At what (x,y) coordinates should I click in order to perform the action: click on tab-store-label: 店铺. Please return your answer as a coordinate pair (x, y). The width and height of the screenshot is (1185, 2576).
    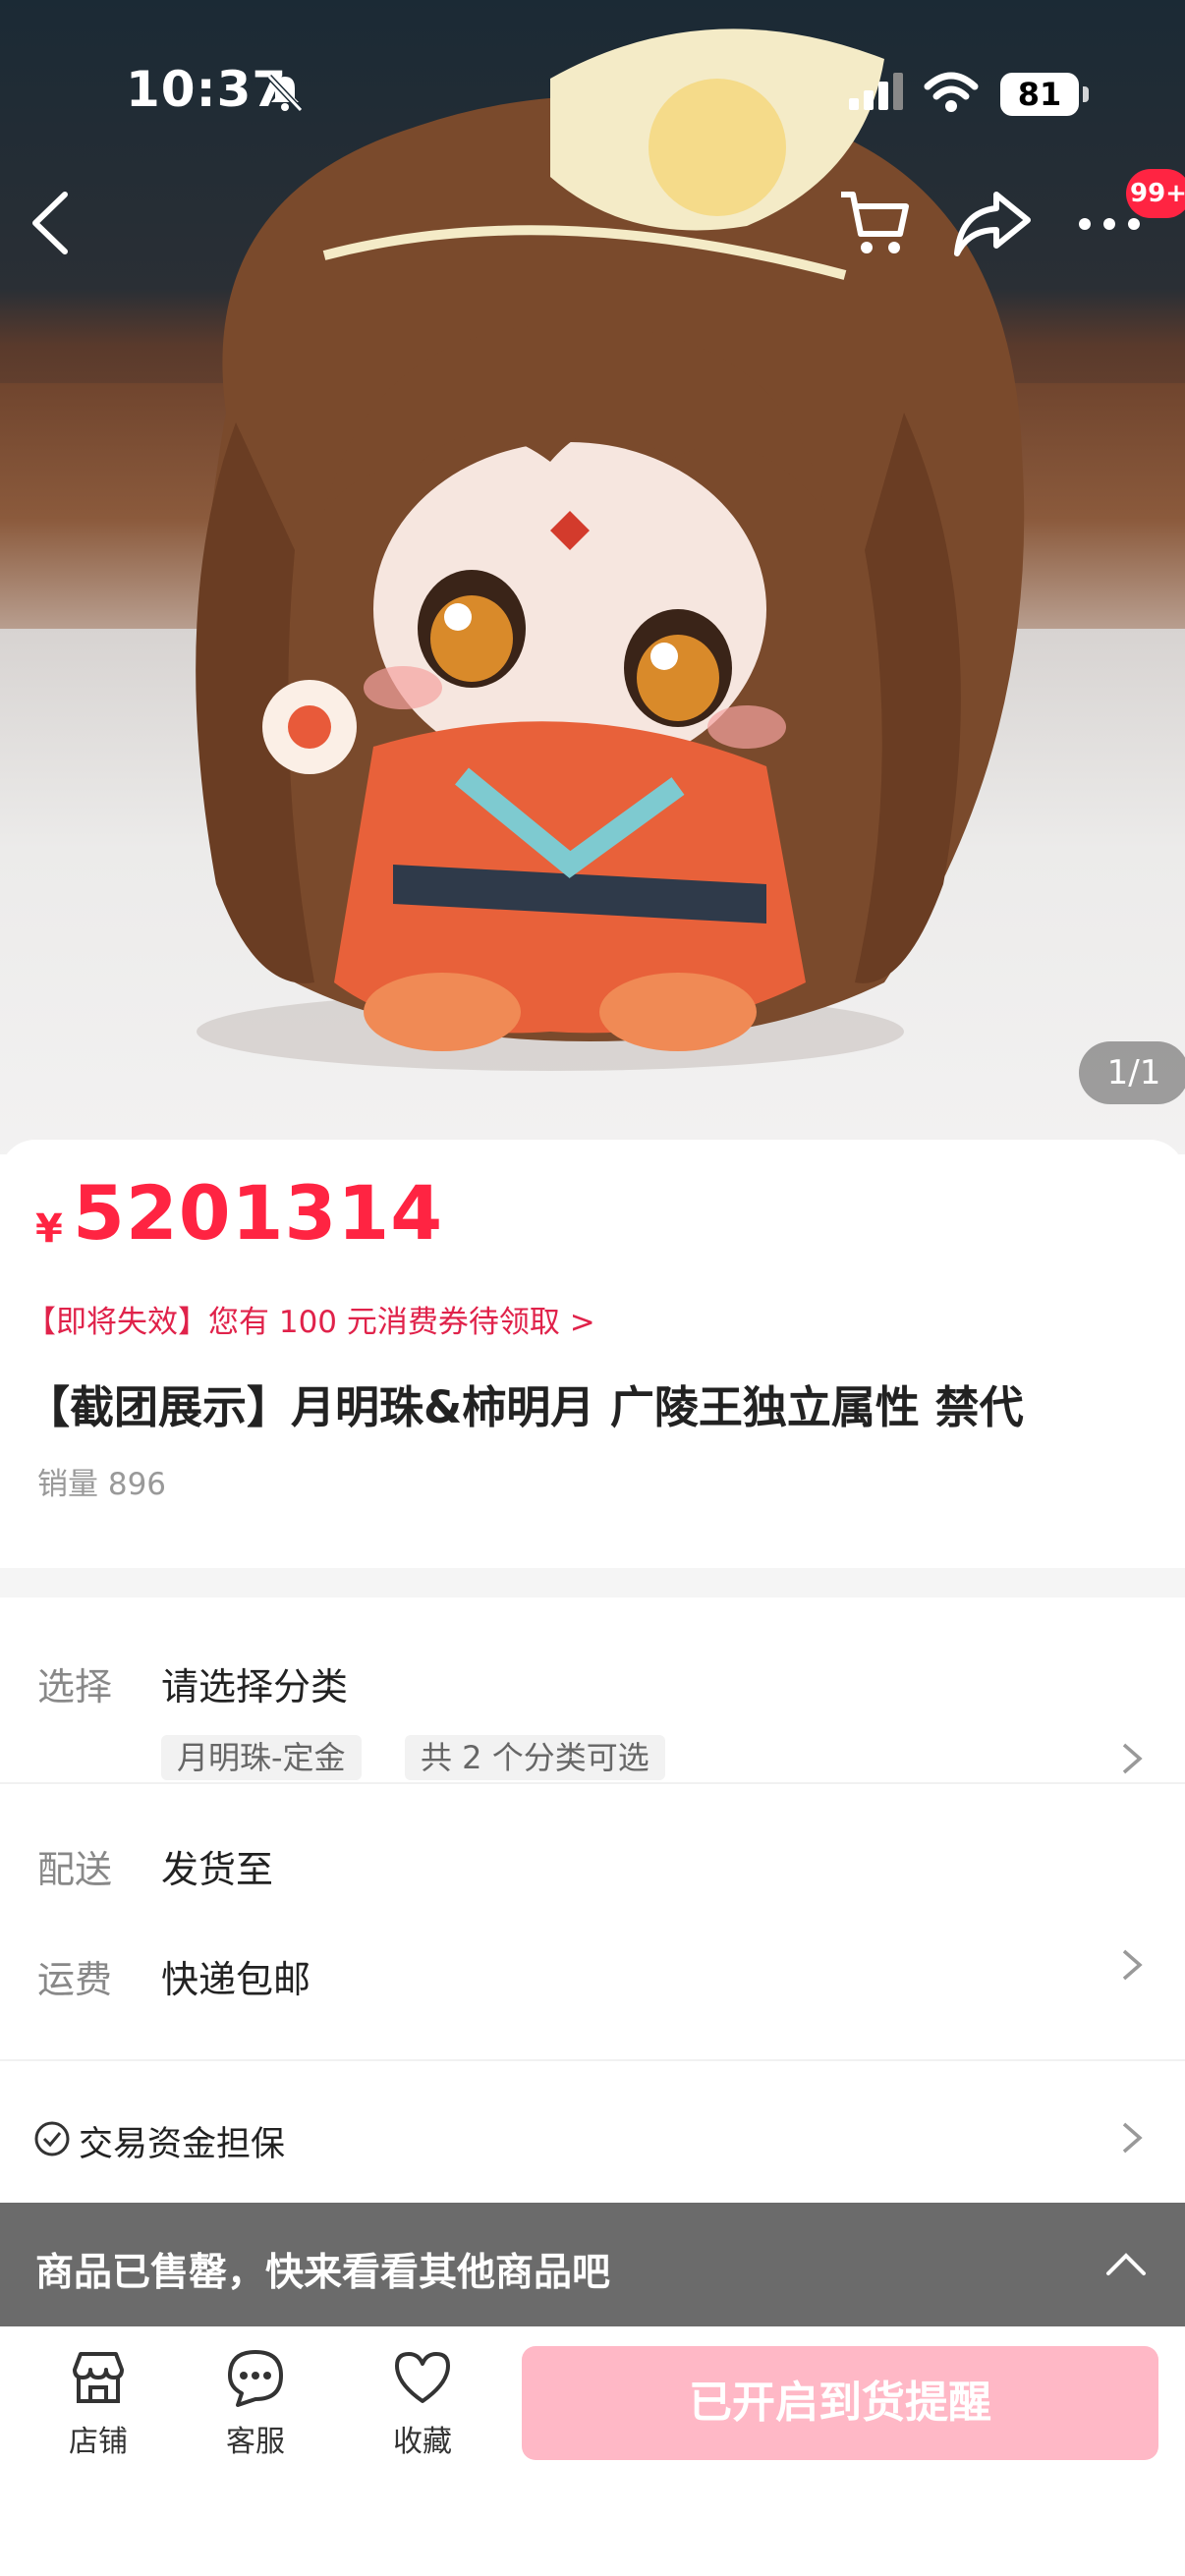
    Looking at the image, I should click on (99, 2442).